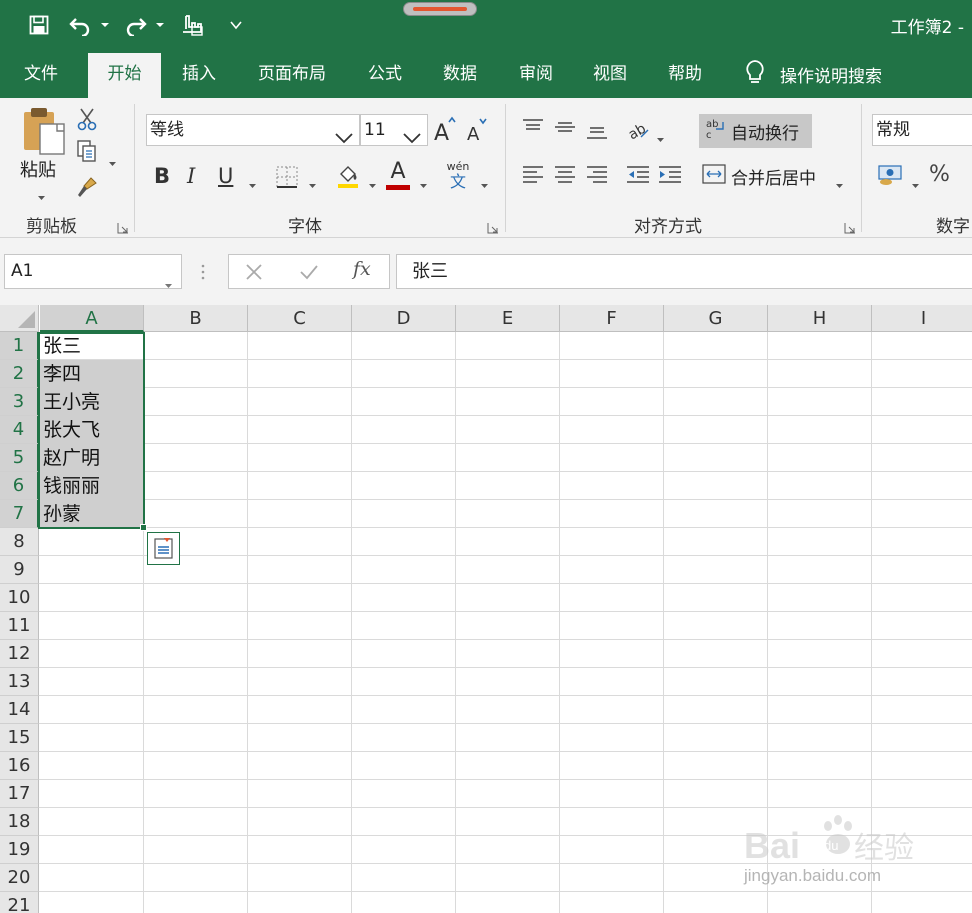 The height and width of the screenshot is (913, 972). Describe the element at coordinates (112, 161) in the screenshot. I see `copy-dropdown-icon` at that location.